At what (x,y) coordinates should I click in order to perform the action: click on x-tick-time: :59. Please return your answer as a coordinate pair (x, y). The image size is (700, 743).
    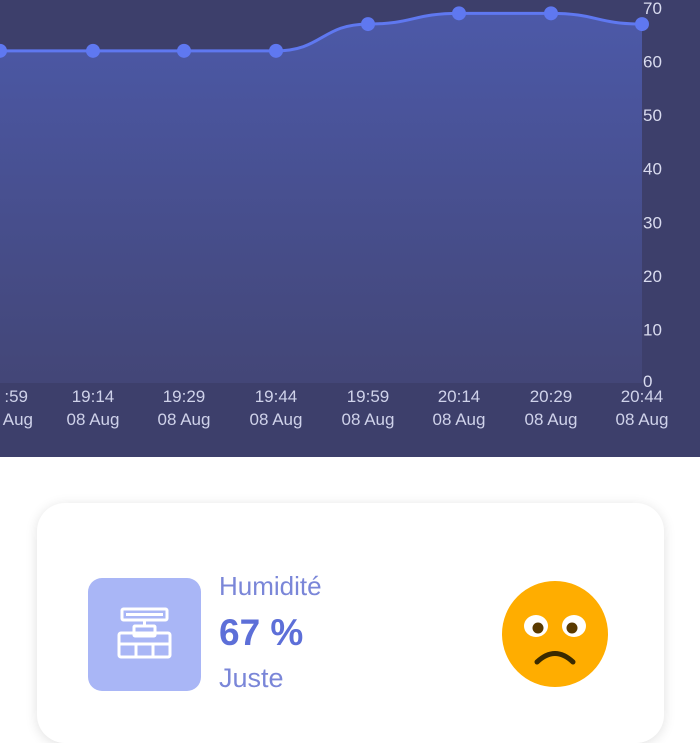
    Looking at the image, I should click on (16, 396).